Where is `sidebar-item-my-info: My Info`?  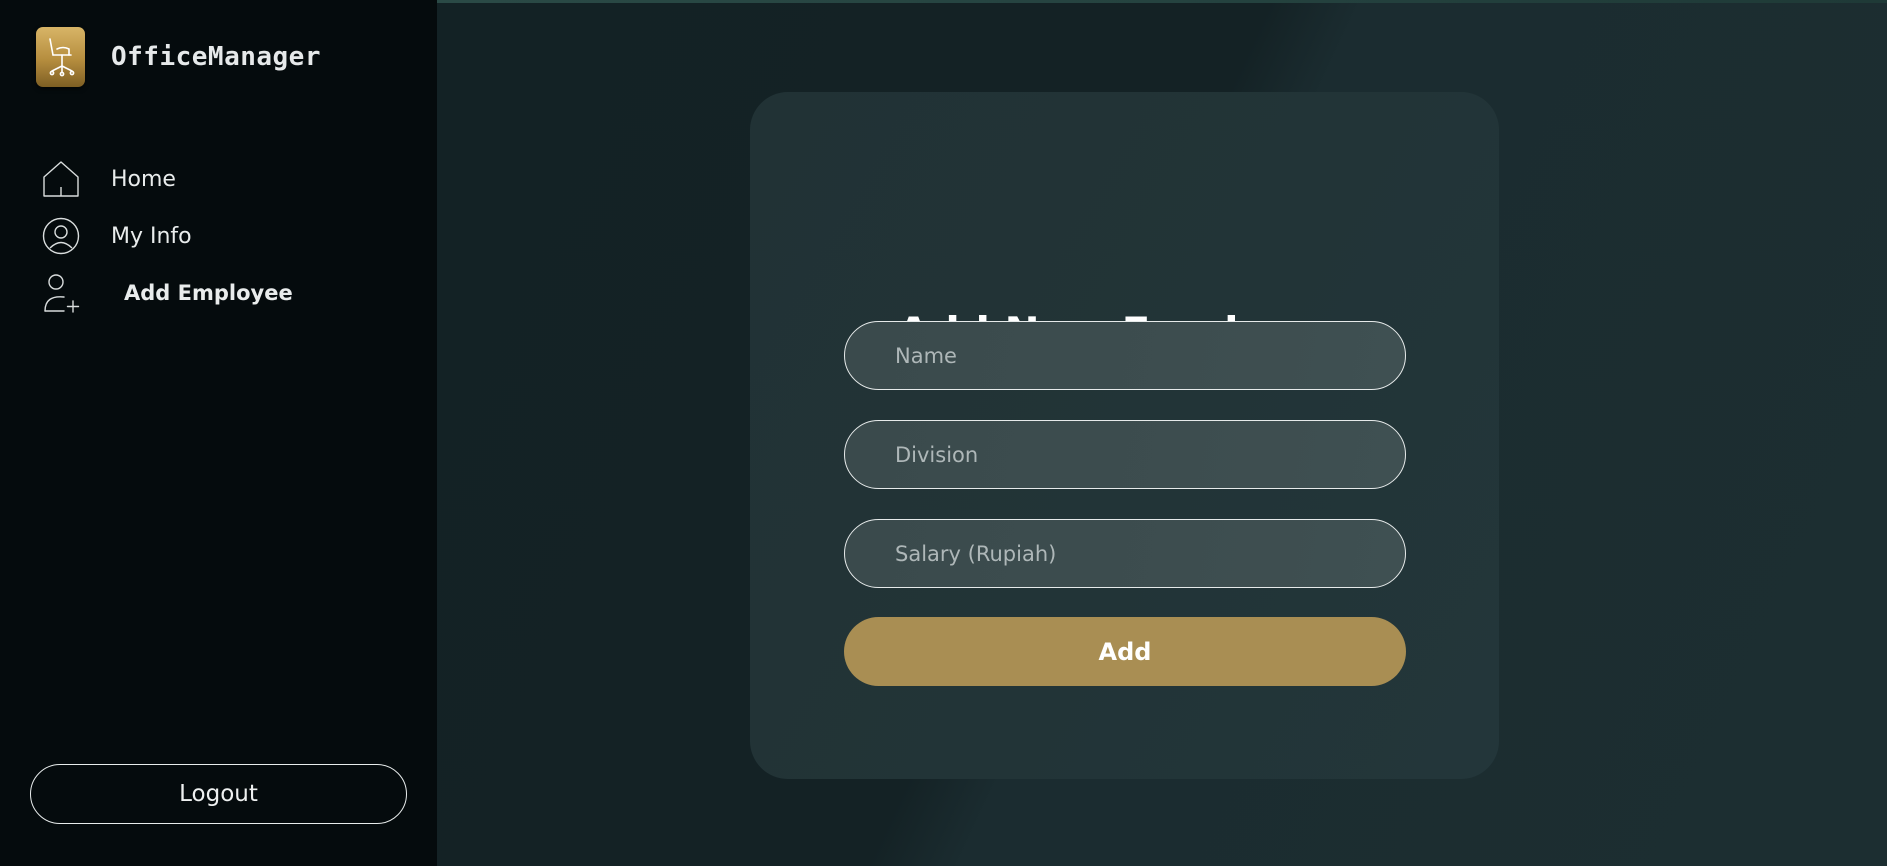 sidebar-item-my-info: My Info is located at coordinates (117, 236).